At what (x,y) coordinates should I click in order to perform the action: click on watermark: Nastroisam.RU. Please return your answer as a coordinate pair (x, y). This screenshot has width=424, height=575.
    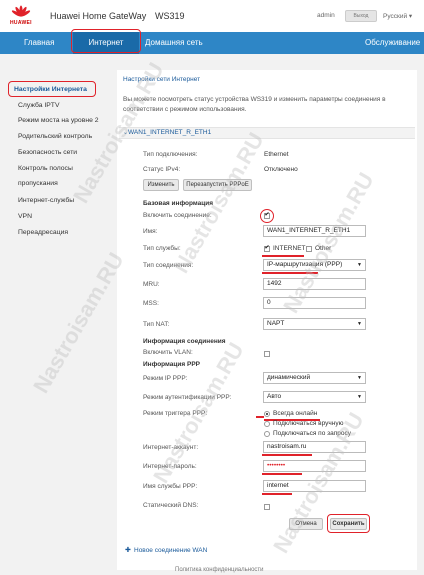
    Looking at the image, I should click on (78, 323).